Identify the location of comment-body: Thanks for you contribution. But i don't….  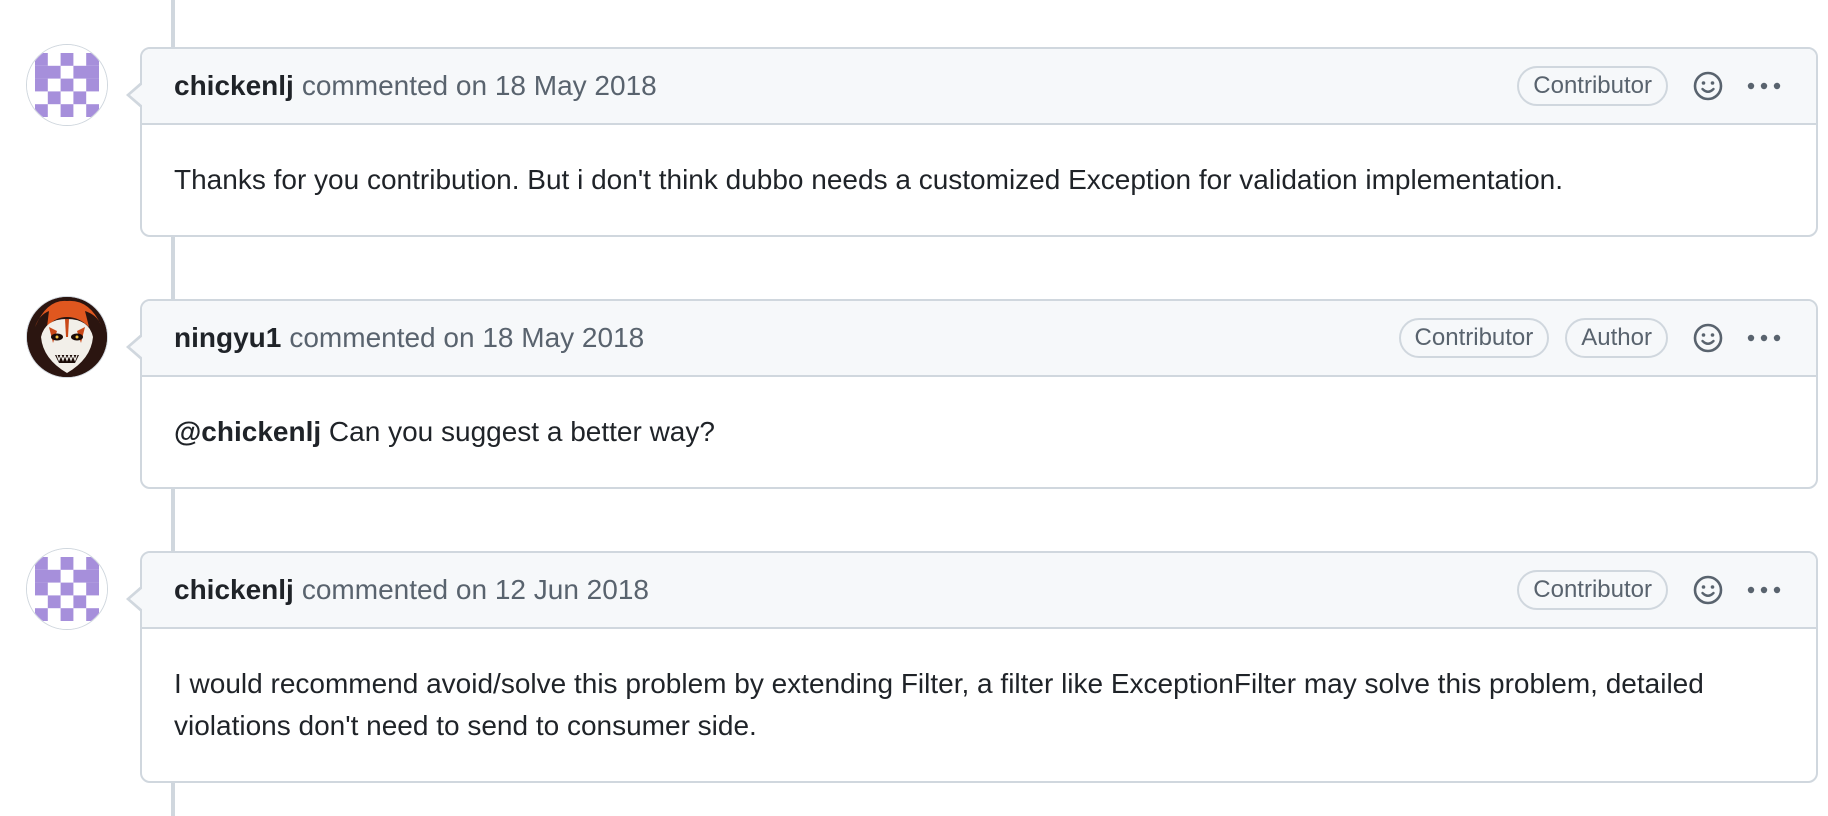
(979, 180).